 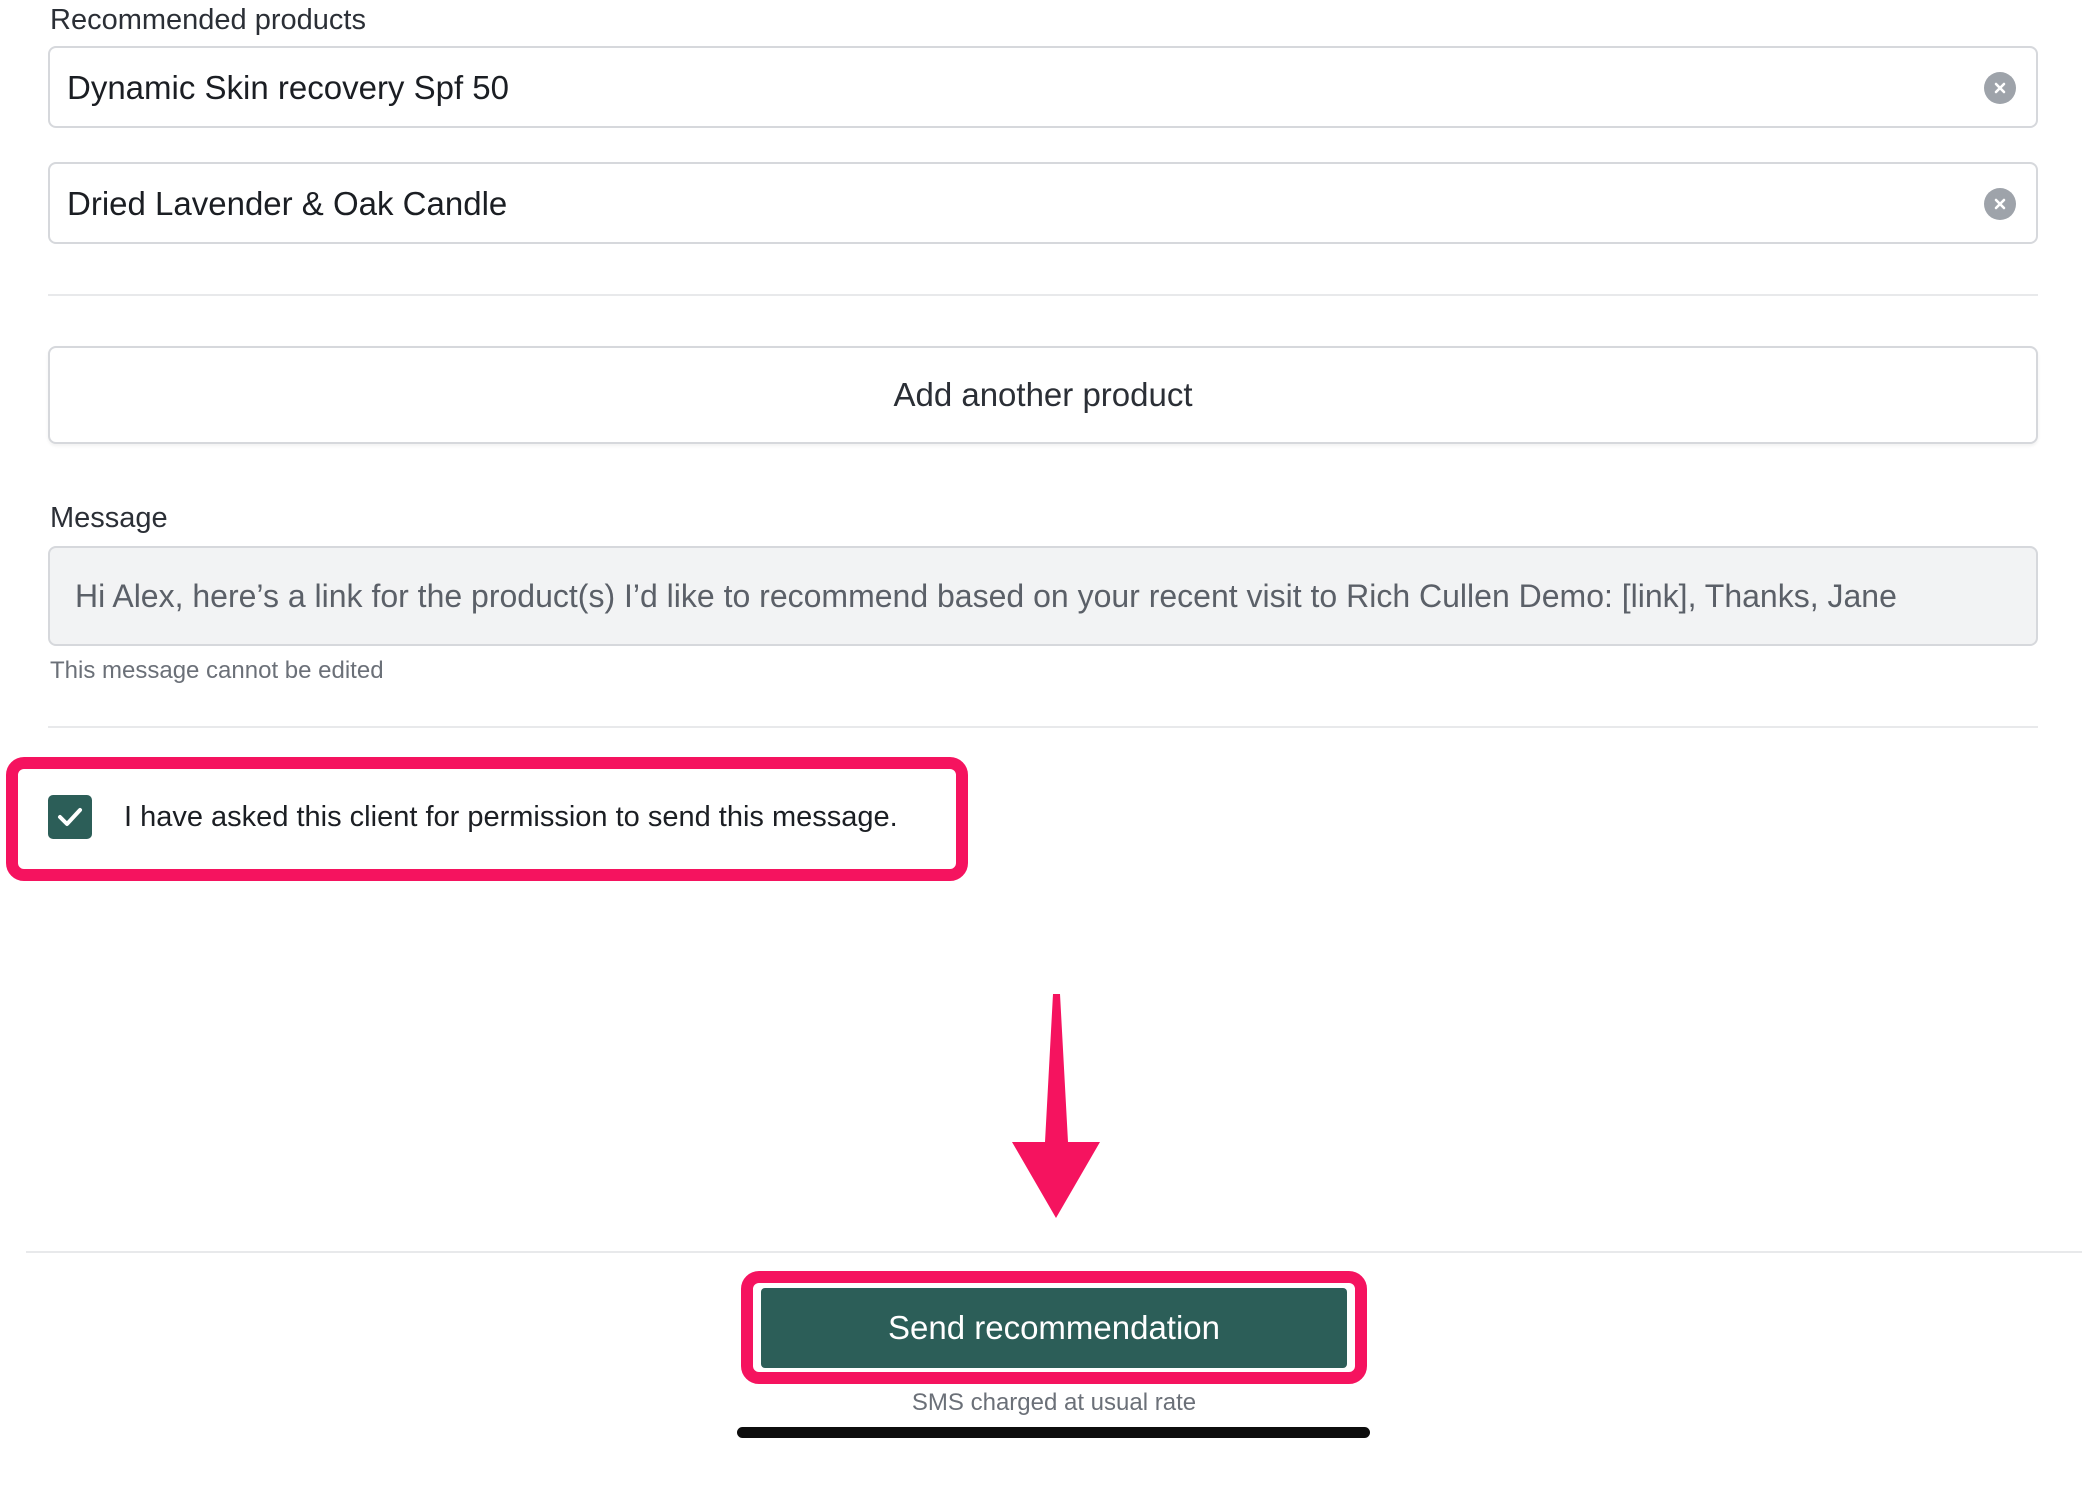 I want to click on checkmark-icon, so click(x=70, y=817).